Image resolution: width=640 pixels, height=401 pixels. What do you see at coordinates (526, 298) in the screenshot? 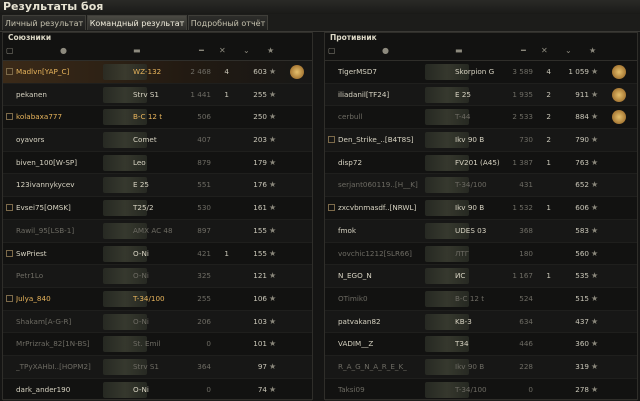
I see `damage-value: 524` at bounding box center [526, 298].